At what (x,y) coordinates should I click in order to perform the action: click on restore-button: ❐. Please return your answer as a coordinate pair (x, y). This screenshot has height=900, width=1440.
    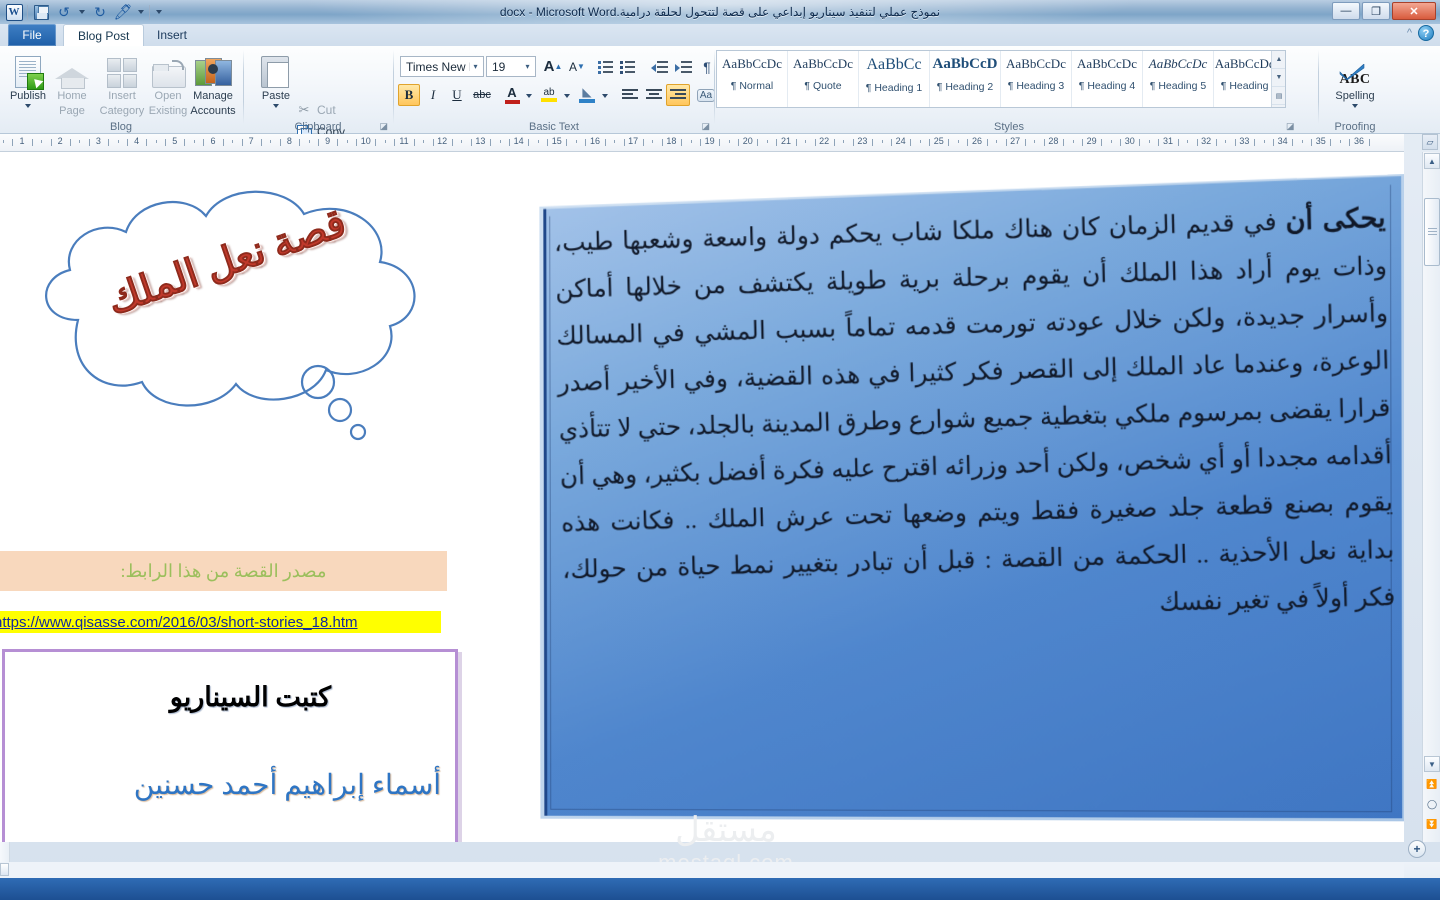
    Looking at the image, I should click on (1376, 11).